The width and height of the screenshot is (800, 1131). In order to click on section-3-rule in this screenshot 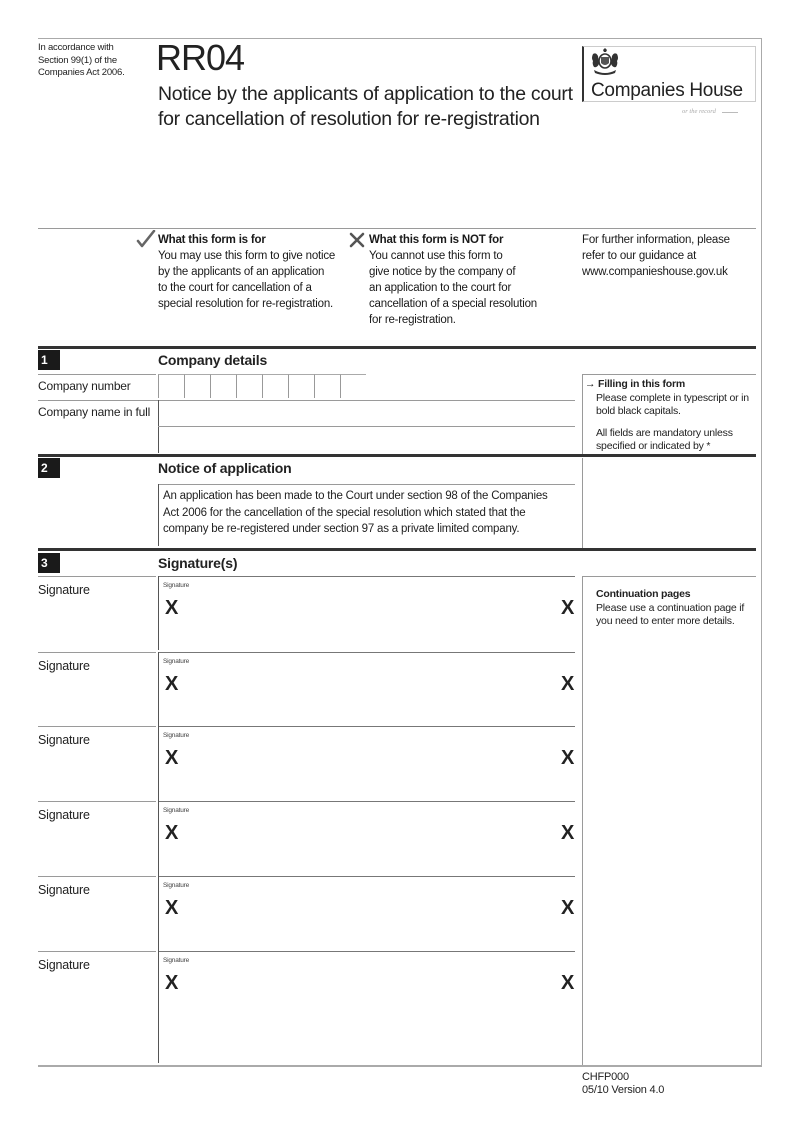, I will do `click(397, 549)`.